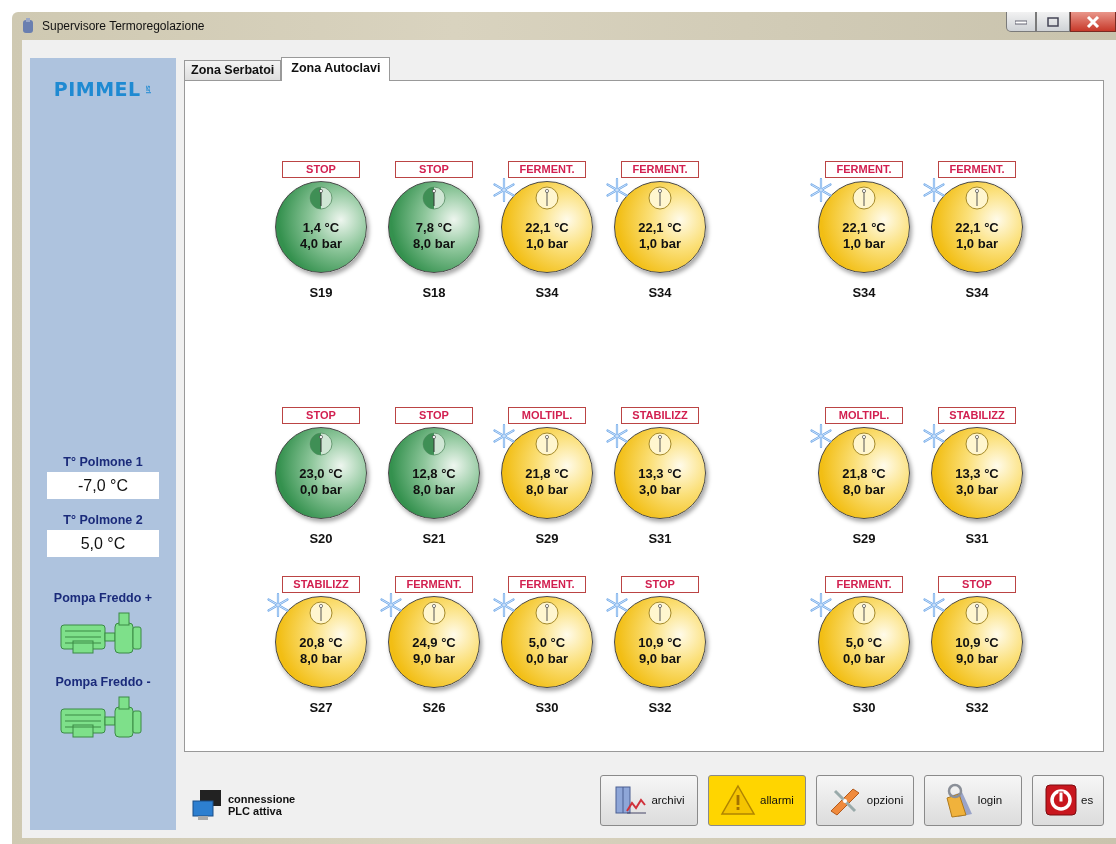 The width and height of the screenshot is (1116, 844). What do you see at coordinates (233, 70) in the screenshot?
I see `tab: Zona Serbatoi` at bounding box center [233, 70].